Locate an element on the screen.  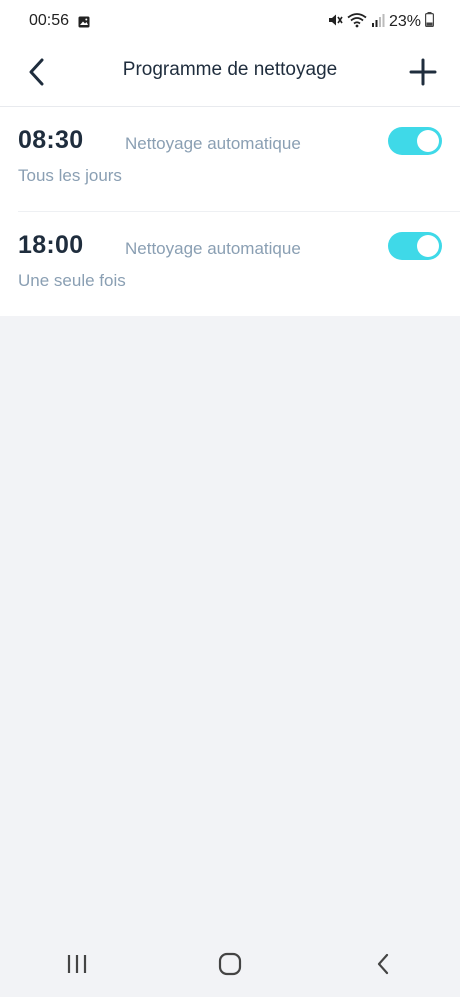
battery-icon is located at coordinates (430, 22).